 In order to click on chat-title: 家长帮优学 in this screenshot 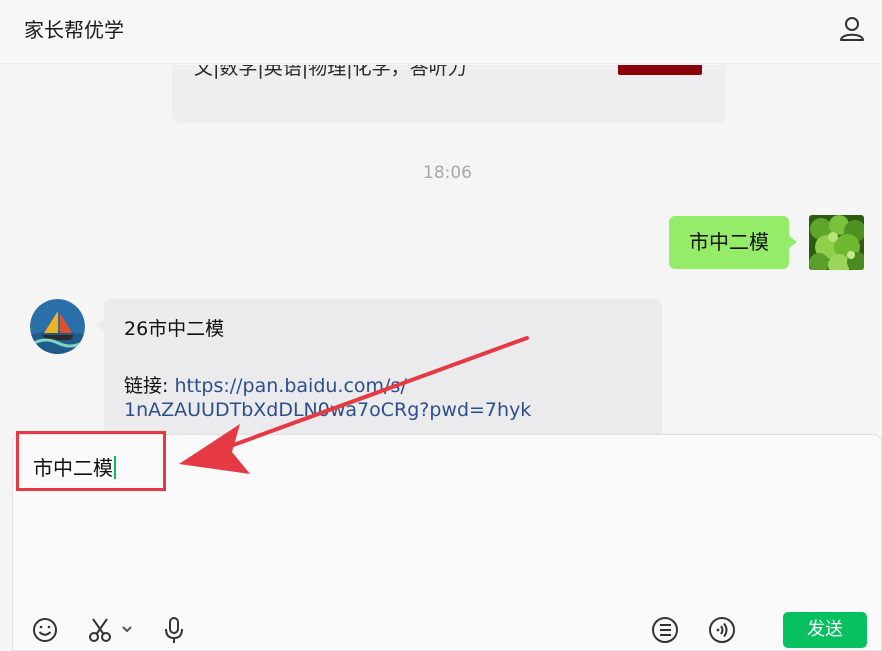, I will do `click(74, 30)`.